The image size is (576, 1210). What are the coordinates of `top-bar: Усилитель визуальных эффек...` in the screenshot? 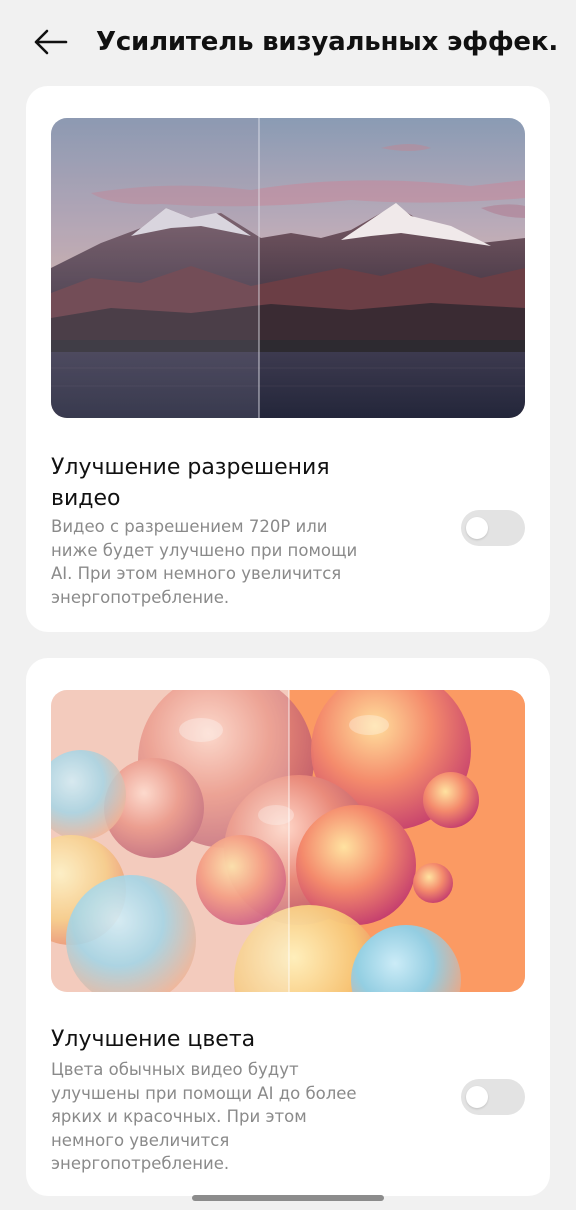 It's located at (288, 42).